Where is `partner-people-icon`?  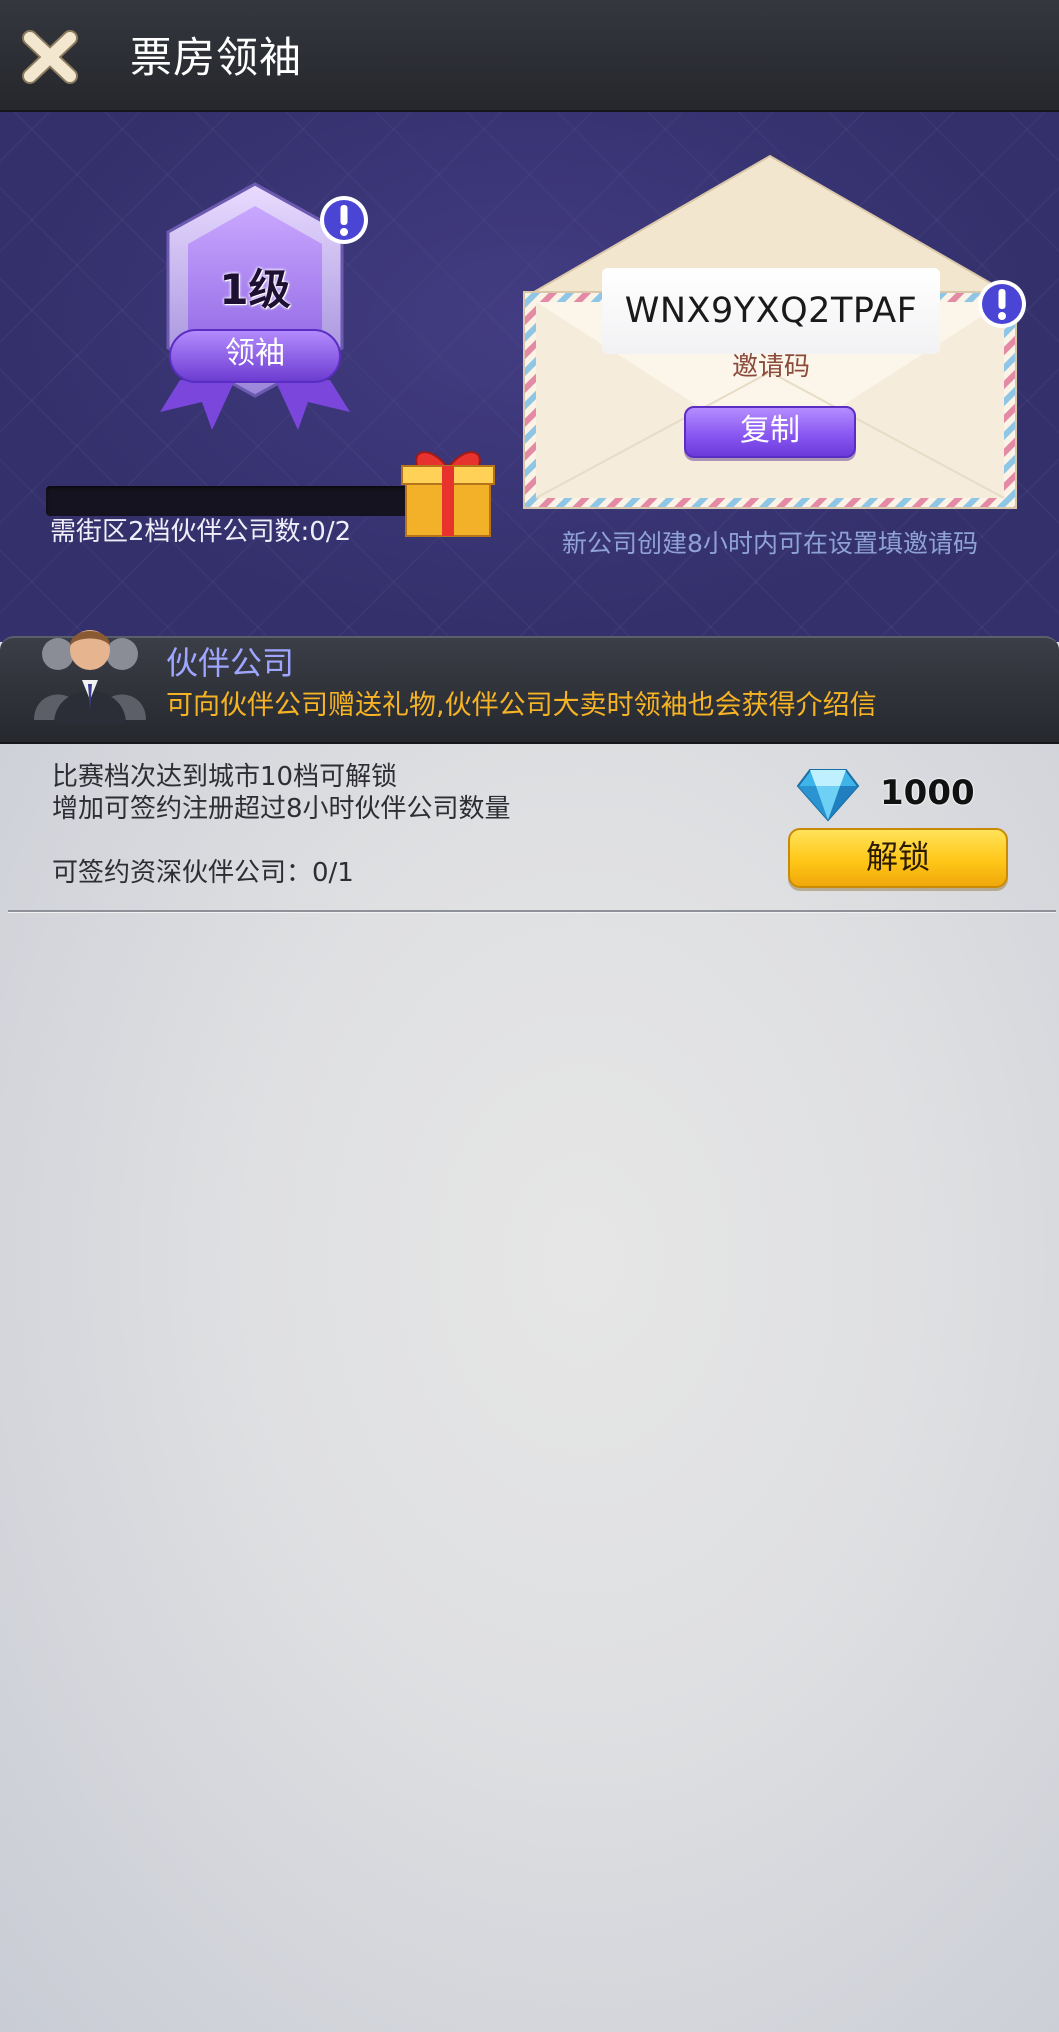 partner-people-icon is located at coordinates (90, 677).